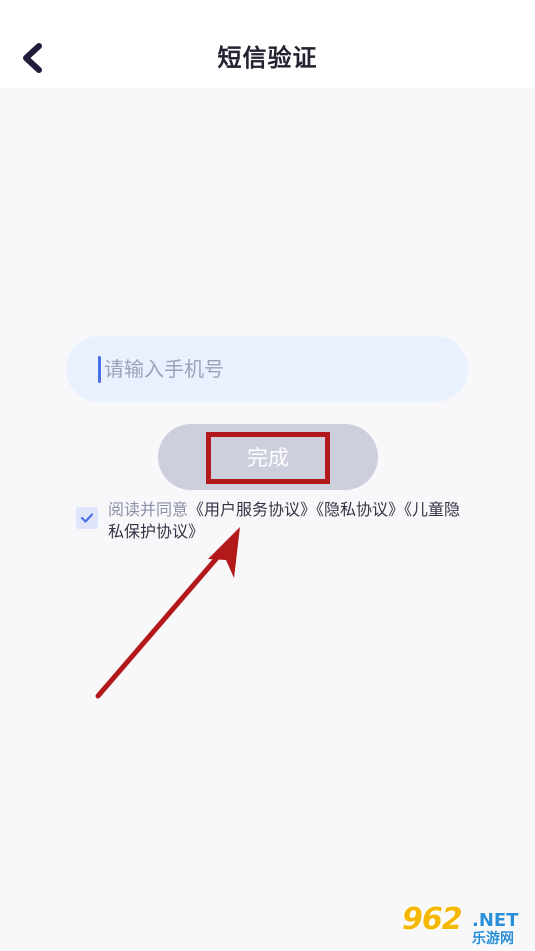  Describe the element at coordinates (252, 509) in the screenshot. I see `user-service-agreement-link: 《用户服务协议》` at that location.